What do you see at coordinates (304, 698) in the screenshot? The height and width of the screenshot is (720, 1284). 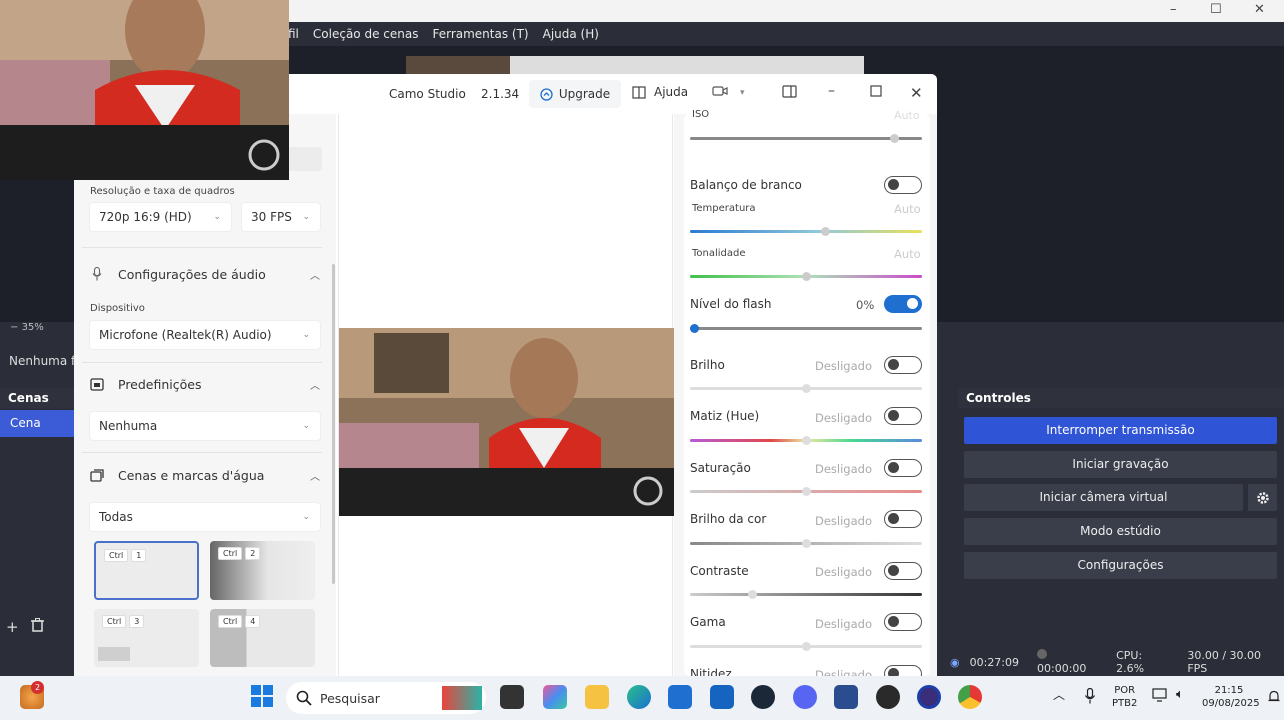 I see `search-icon` at bounding box center [304, 698].